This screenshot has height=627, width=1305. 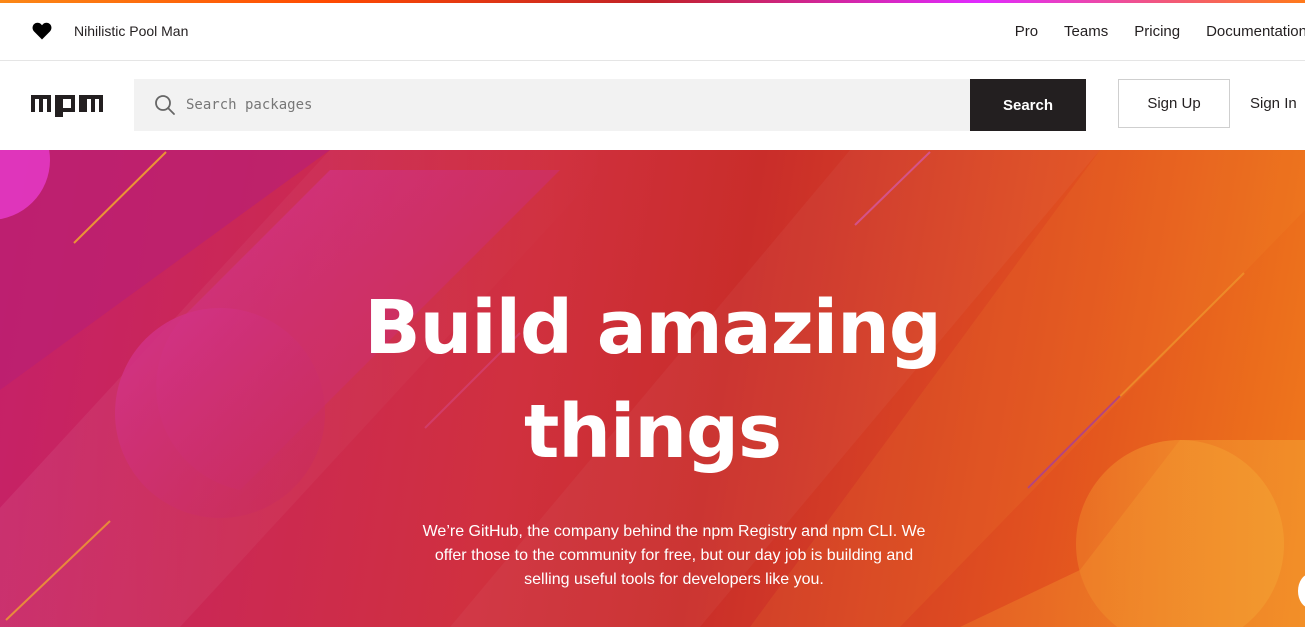 I want to click on top-nav-links: Pro Teams Pricing Documentation, so click(x=1160, y=31).